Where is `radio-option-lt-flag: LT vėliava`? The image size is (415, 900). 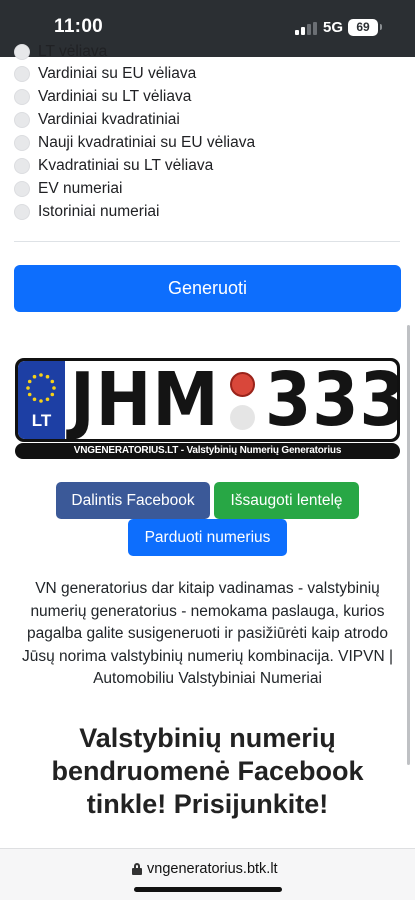 radio-option-lt-flag: LT vėliava is located at coordinates (209, 52).